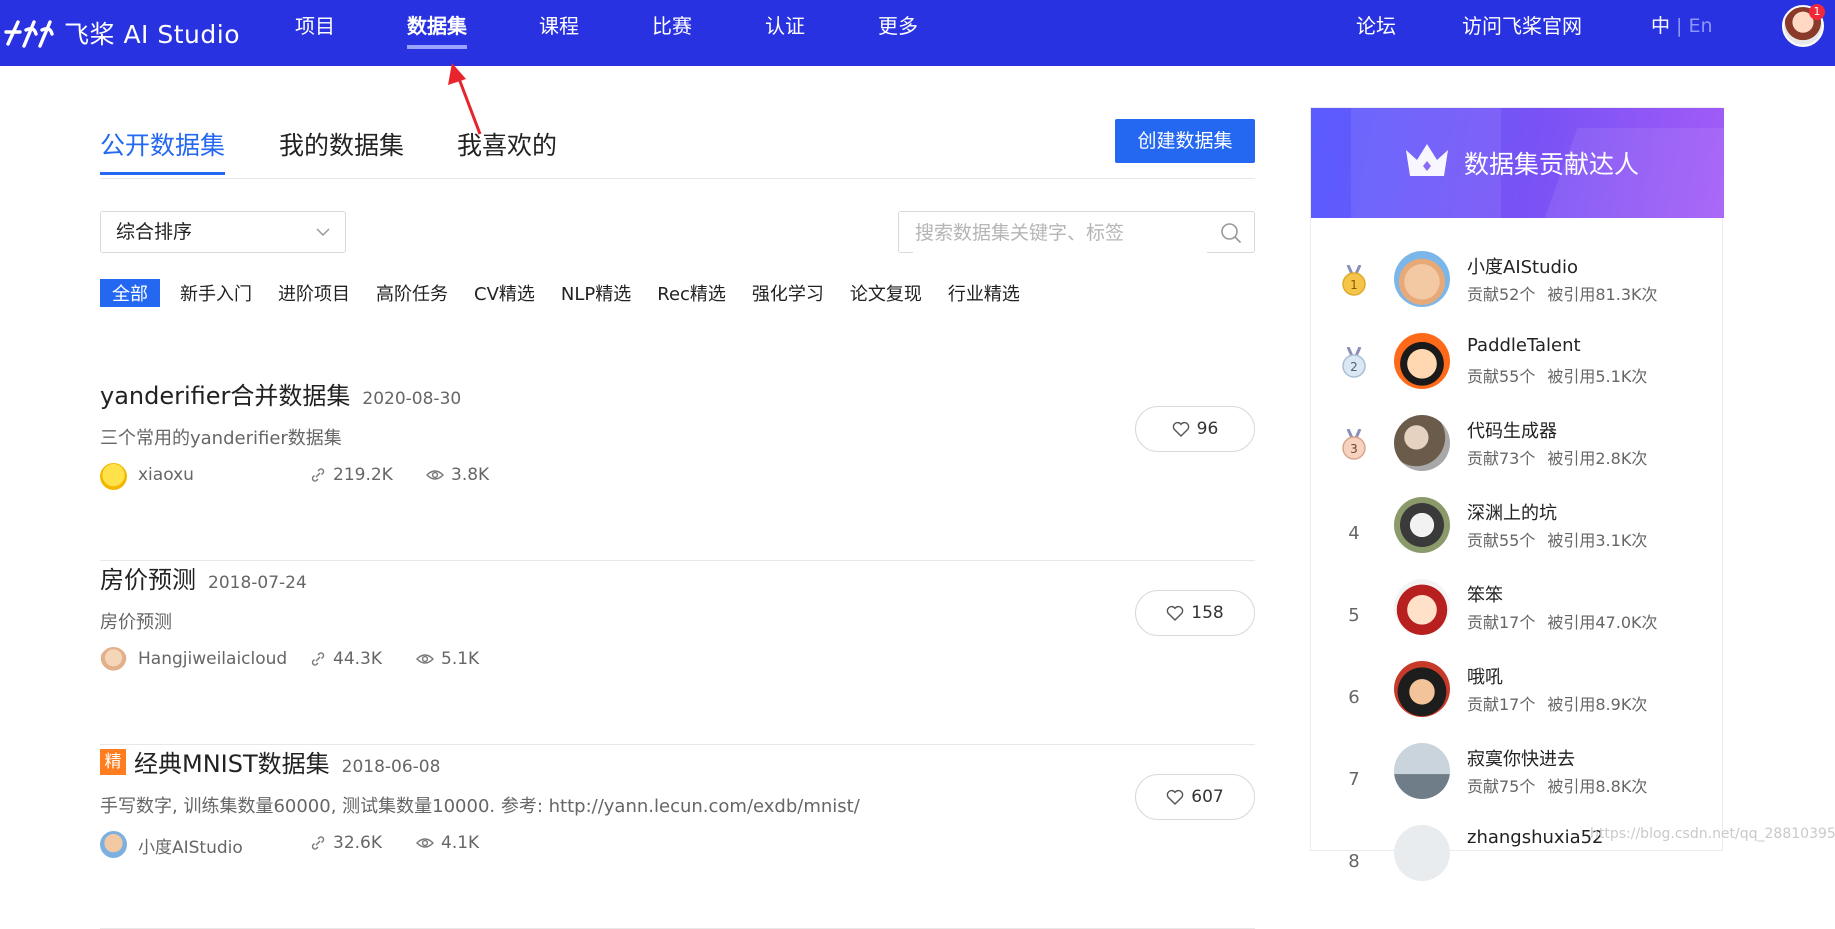 This screenshot has height=929, width=1835. I want to click on gold-medal-icon: 1, so click(1354, 280).